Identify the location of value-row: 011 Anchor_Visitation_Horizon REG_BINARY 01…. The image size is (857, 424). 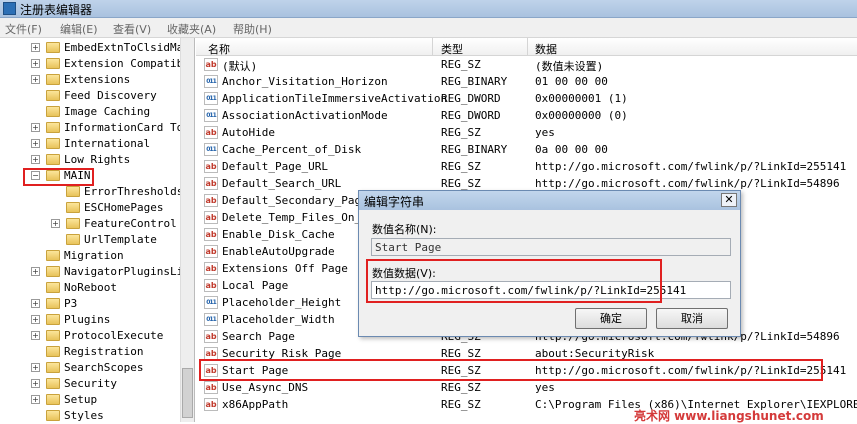
(526, 81).